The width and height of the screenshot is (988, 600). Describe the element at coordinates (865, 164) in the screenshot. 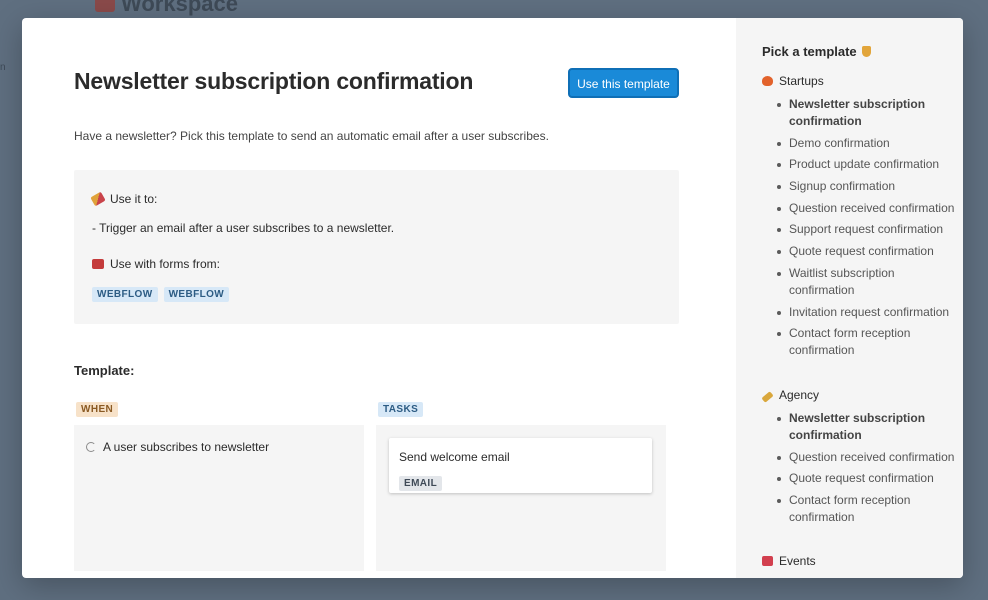

I see `template-item: Product update confirmation` at that location.